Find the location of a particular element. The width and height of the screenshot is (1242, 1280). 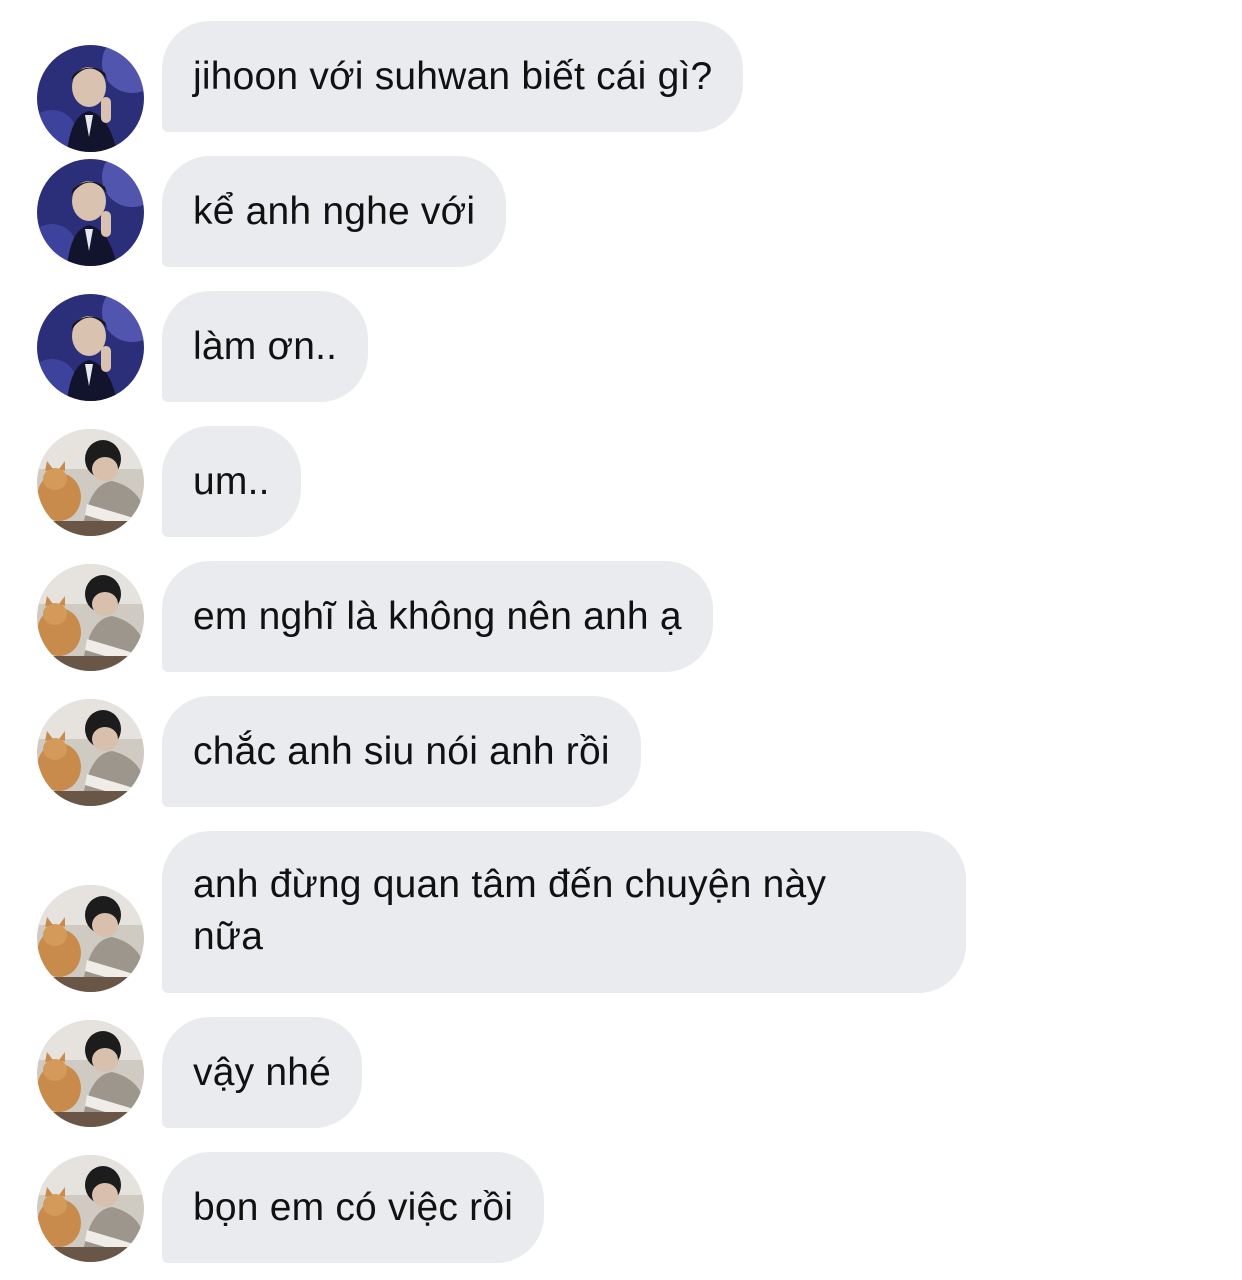

message-bubble: jihoon với suhwan biết cái gì? is located at coordinates (453, 76).